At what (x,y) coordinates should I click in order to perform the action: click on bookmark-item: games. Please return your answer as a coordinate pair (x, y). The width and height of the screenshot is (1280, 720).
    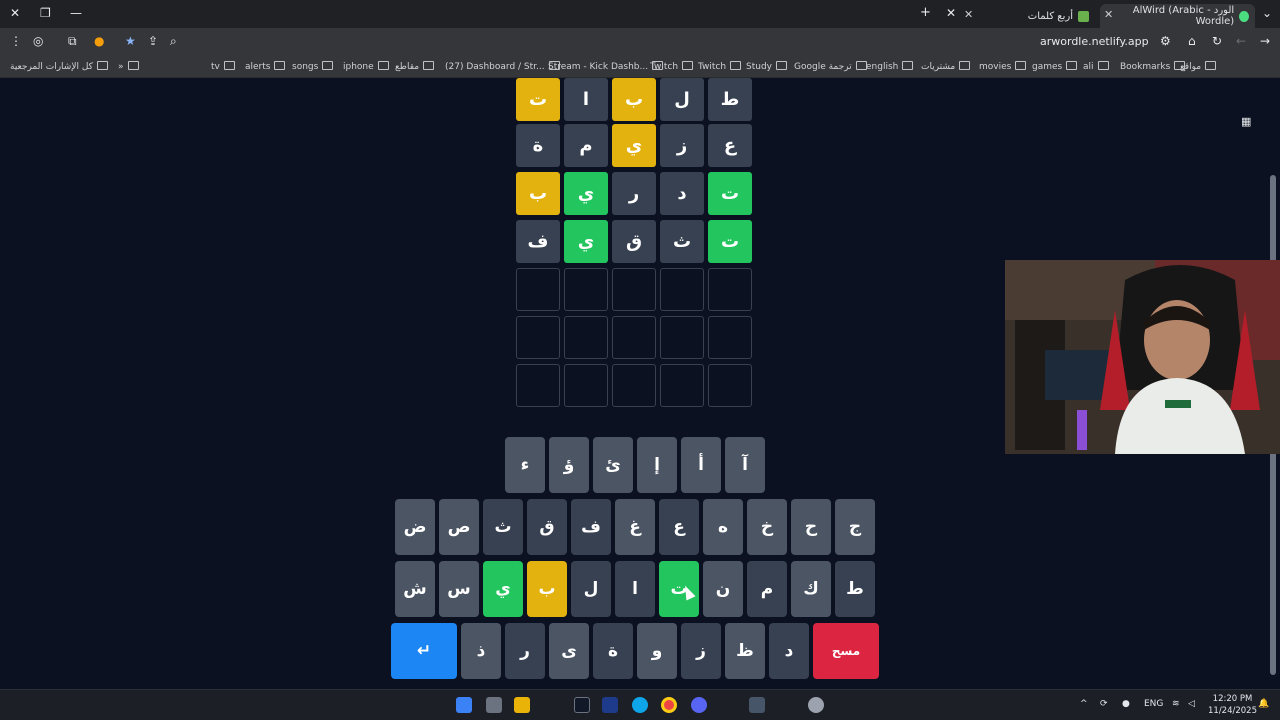
    Looking at the image, I should click on (1054, 66).